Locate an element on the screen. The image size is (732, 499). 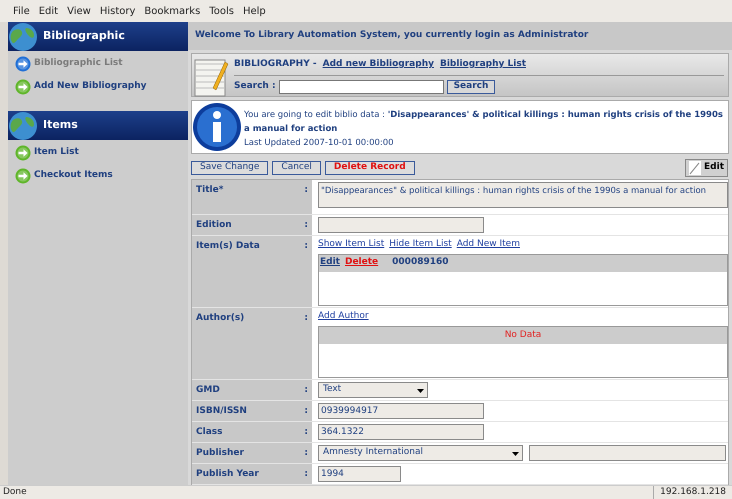
action-button: Save Change is located at coordinates (229, 167).